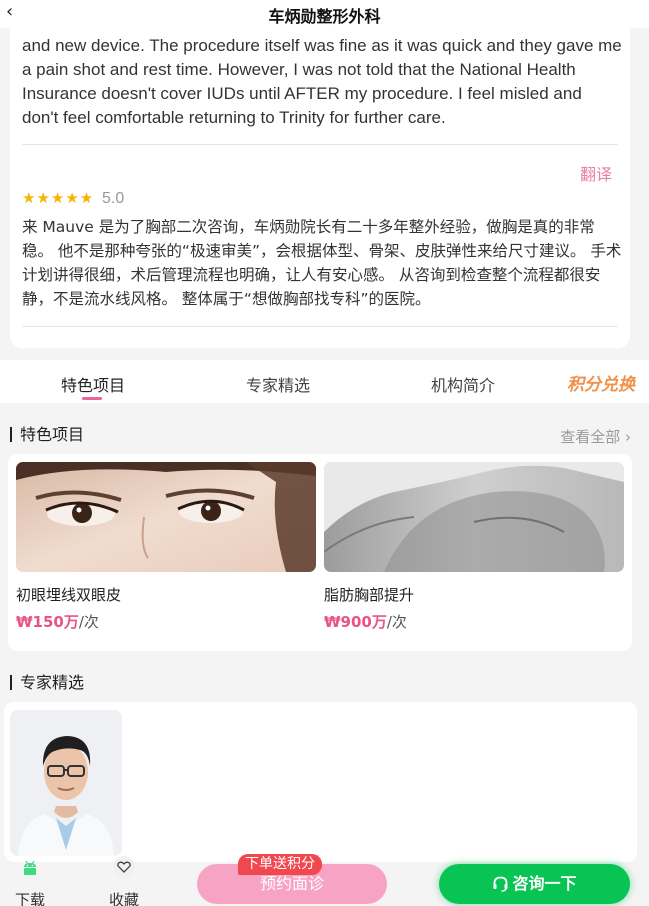 The width and height of the screenshot is (649, 906). I want to click on consult-button: 咨询一下, so click(534, 884).